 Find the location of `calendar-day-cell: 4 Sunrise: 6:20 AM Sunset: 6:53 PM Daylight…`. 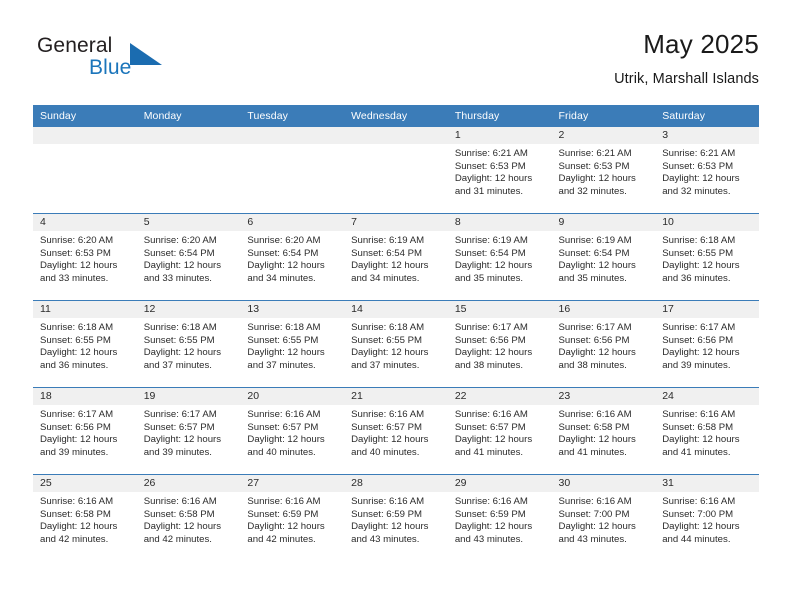

calendar-day-cell: 4 Sunrise: 6:20 AM Sunset: 6:53 PM Daylight… is located at coordinates (85, 257).